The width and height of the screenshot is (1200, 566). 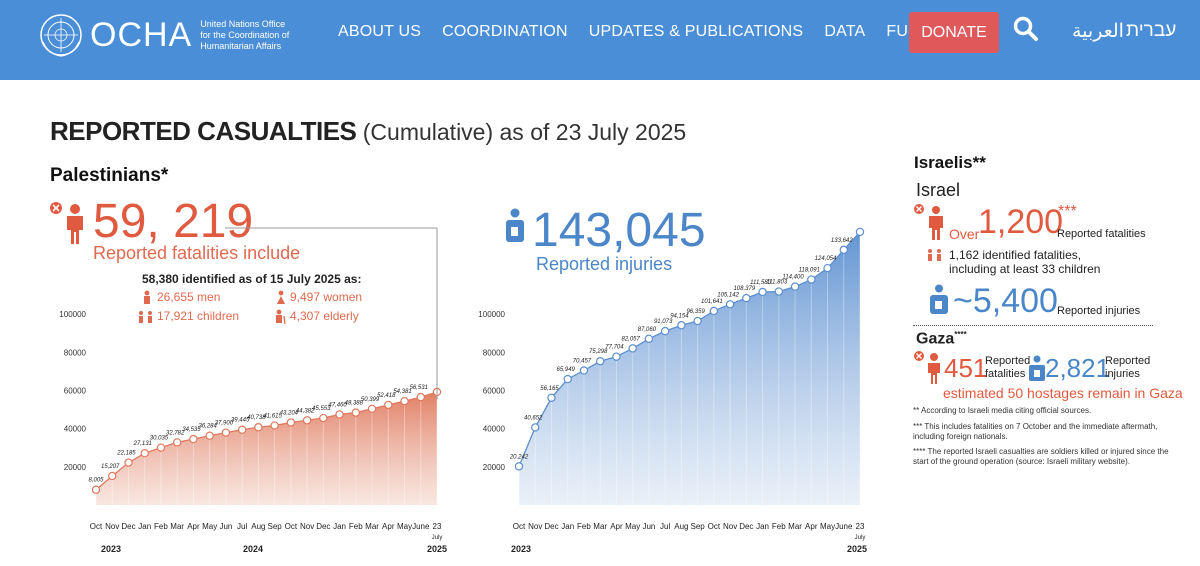 I want to click on israel-injuries-number: ~5,400, so click(x=1005, y=301).